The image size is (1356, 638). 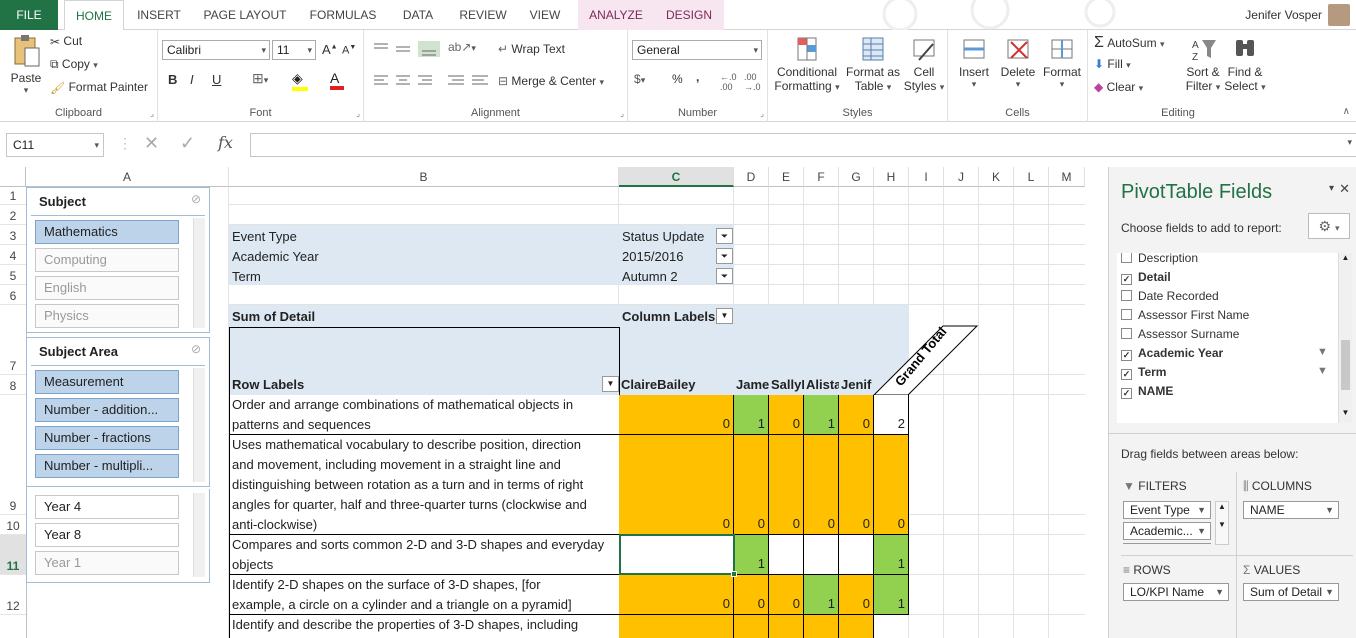 What do you see at coordinates (192, 79) in the screenshot?
I see `italic-button: I` at bounding box center [192, 79].